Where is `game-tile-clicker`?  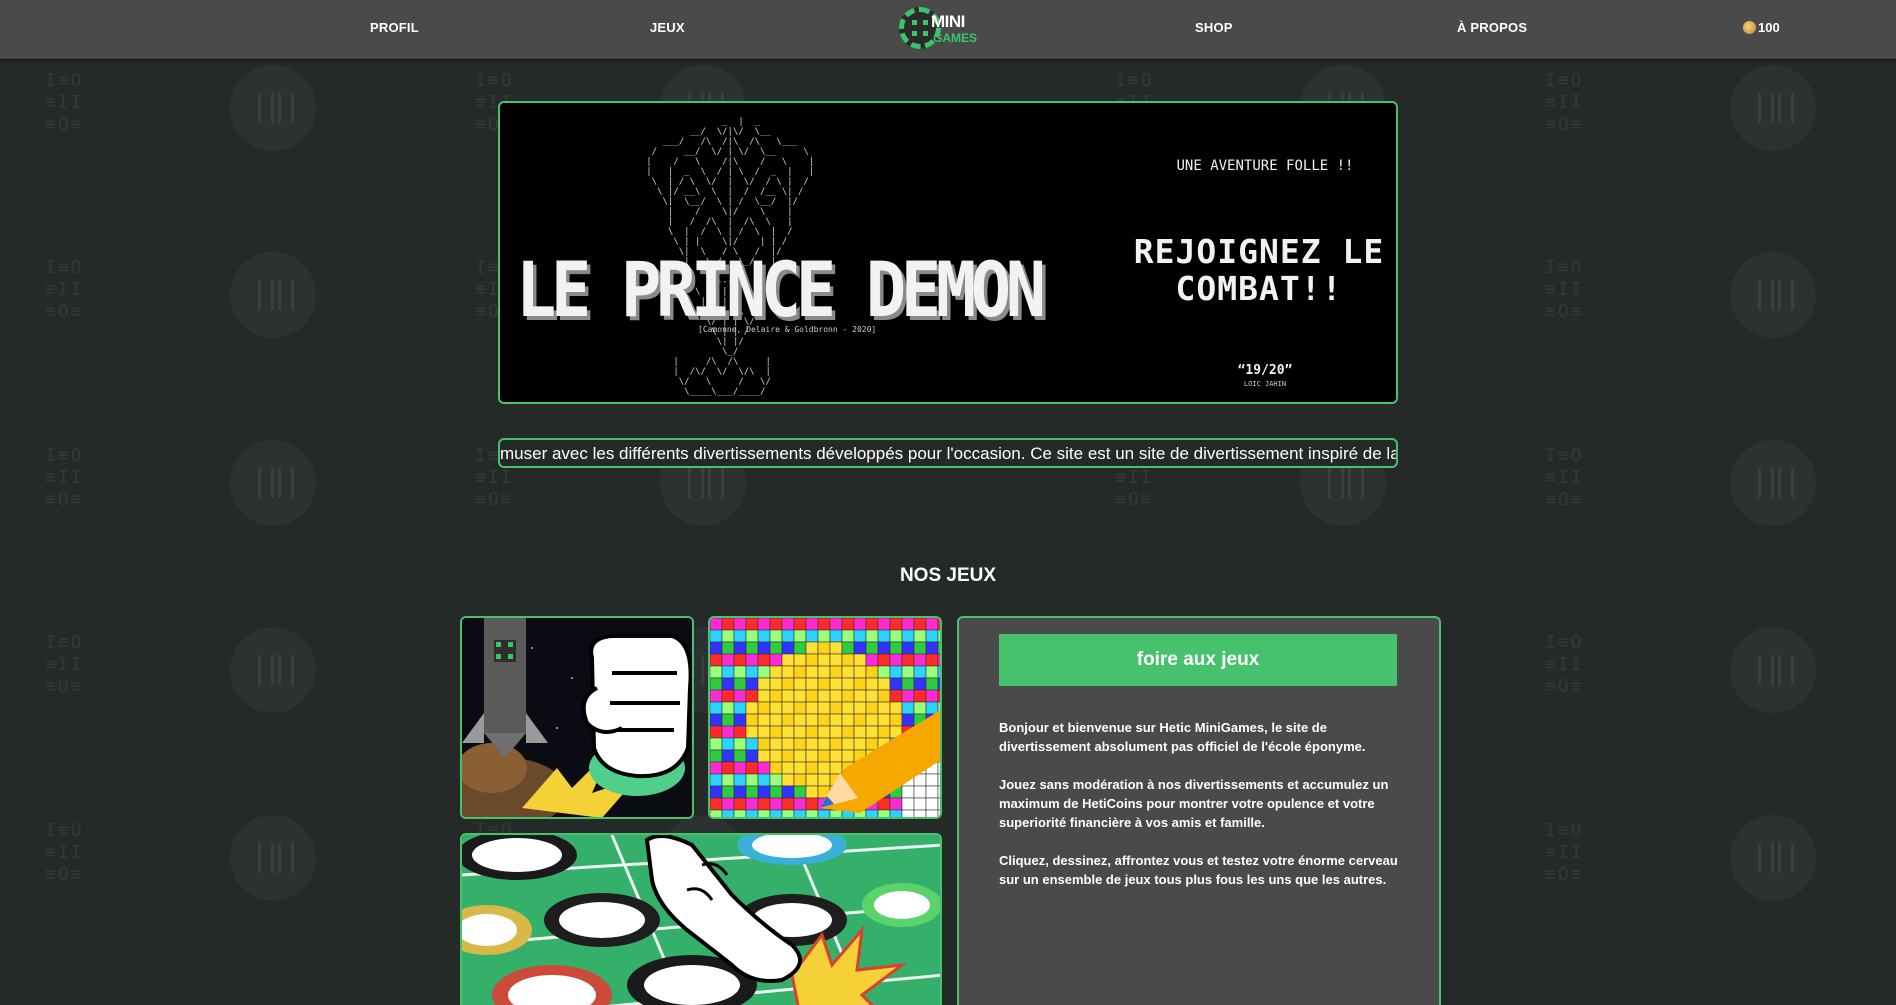
game-tile-clicker is located at coordinates (577, 717).